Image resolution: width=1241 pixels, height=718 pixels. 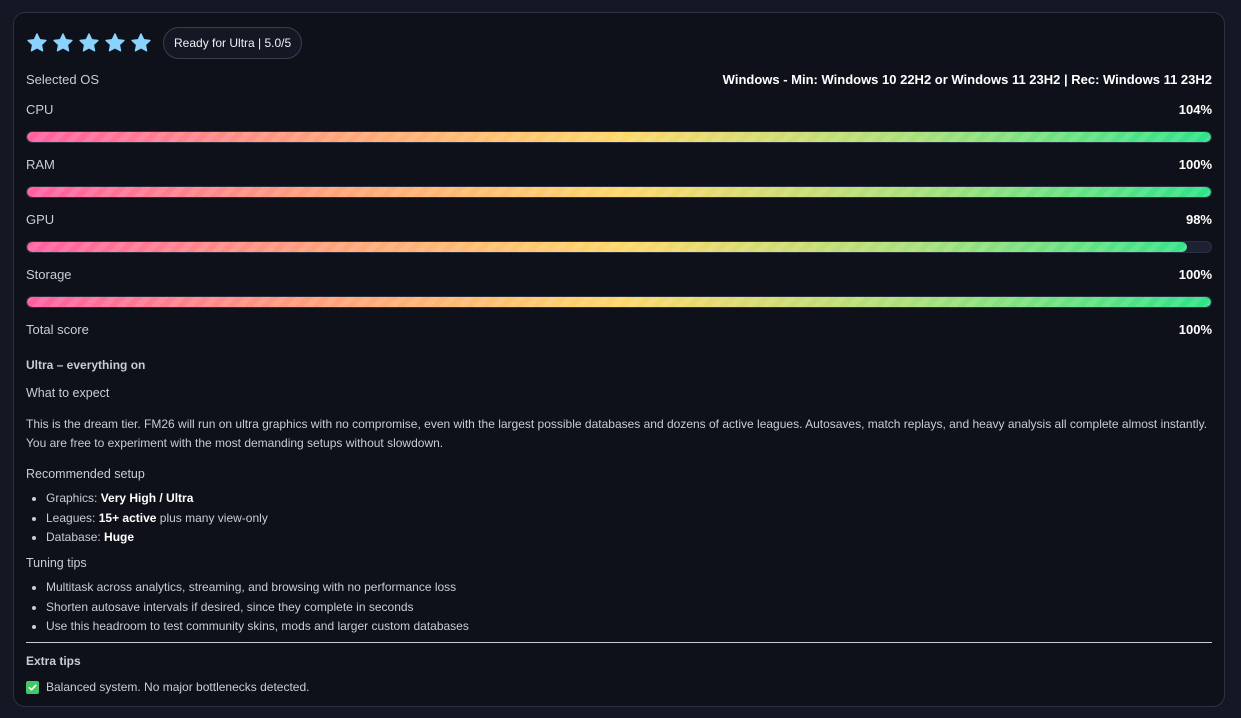 I want to click on readiness-badge: Ready for Ultra | 5.0/5, so click(x=233, y=43).